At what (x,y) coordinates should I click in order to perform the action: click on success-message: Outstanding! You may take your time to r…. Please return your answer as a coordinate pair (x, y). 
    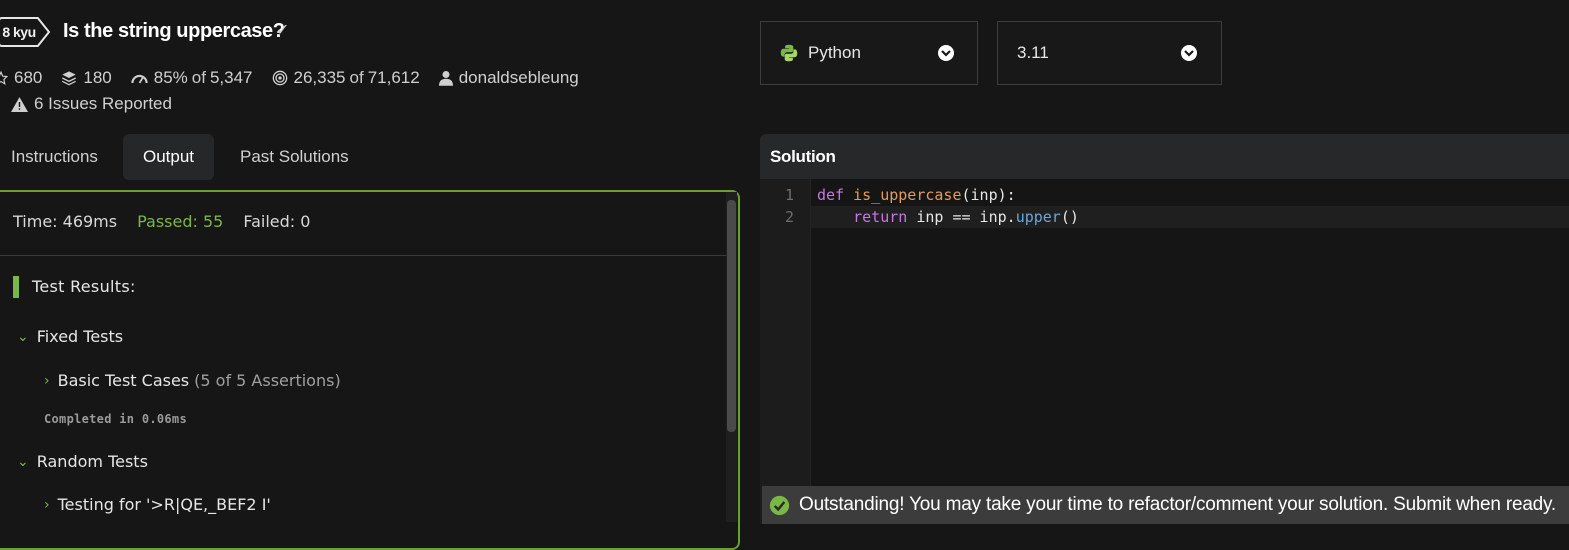
    Looking at the image, I should click on (1178, 504).